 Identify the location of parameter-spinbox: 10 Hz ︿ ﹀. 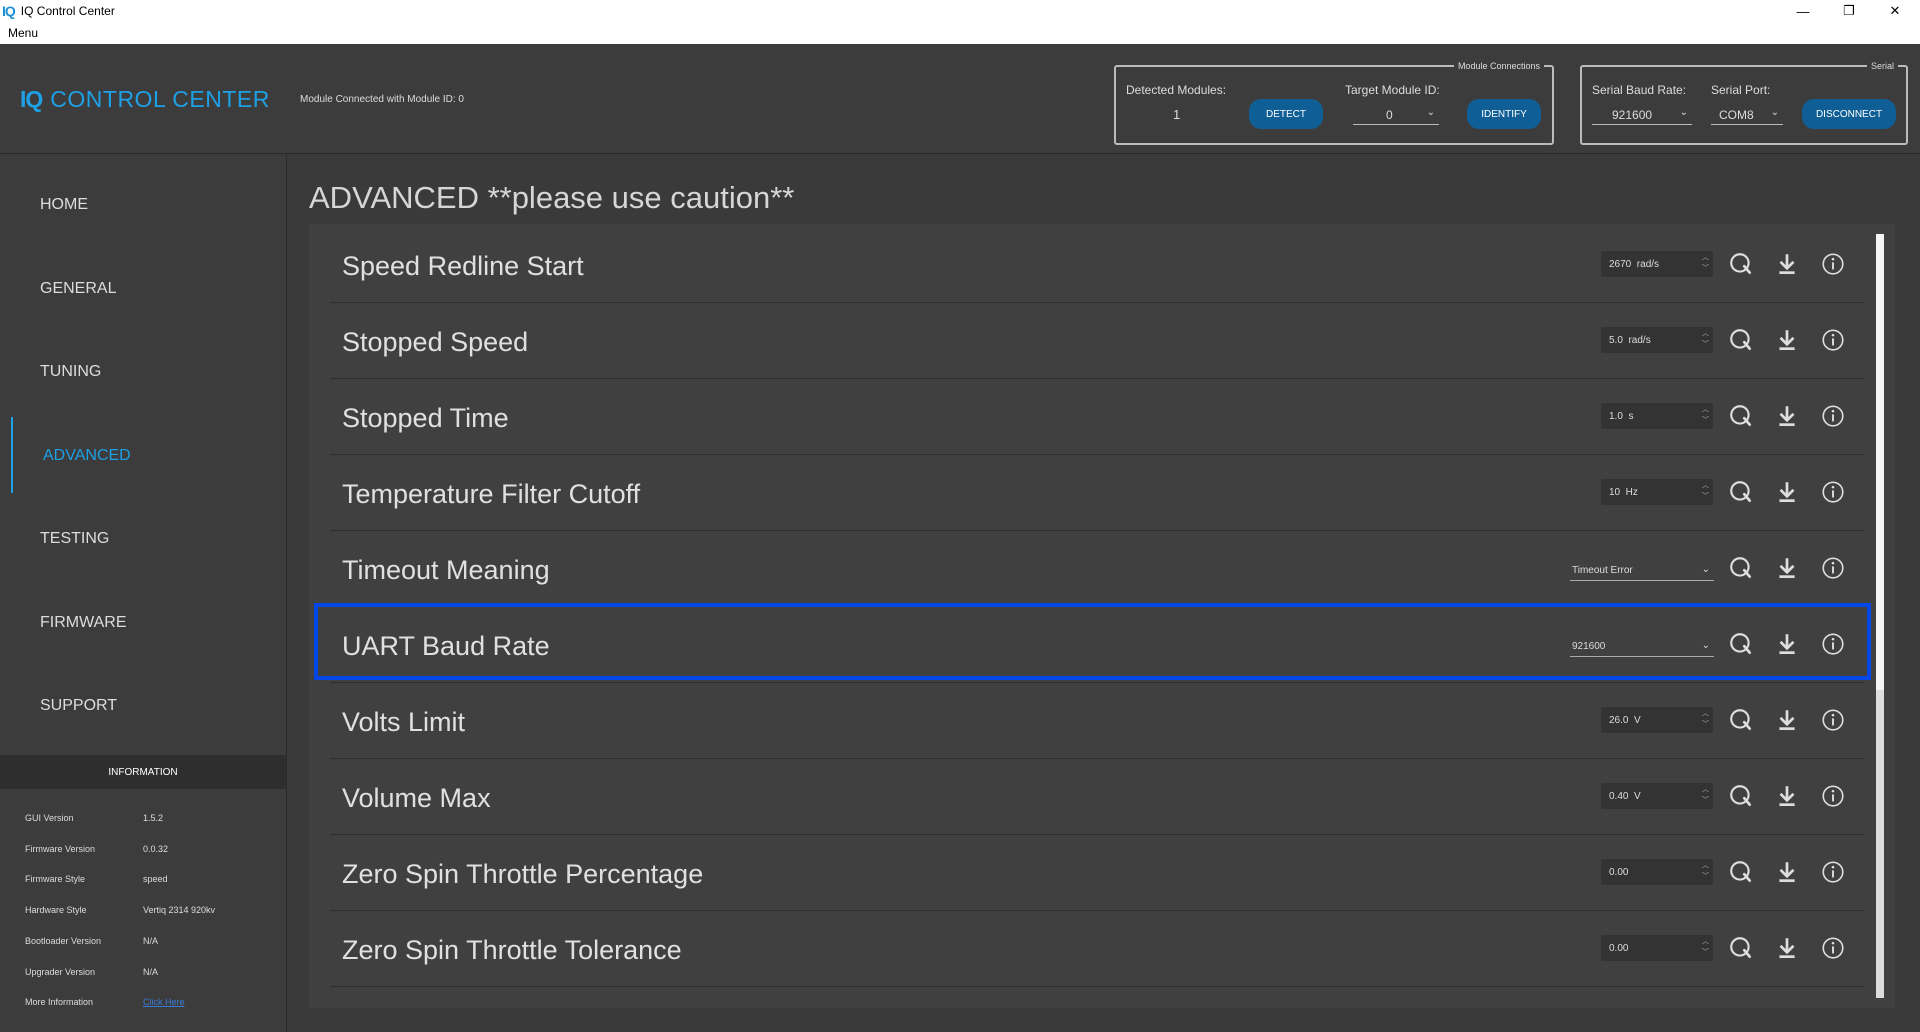
(1657, 492).